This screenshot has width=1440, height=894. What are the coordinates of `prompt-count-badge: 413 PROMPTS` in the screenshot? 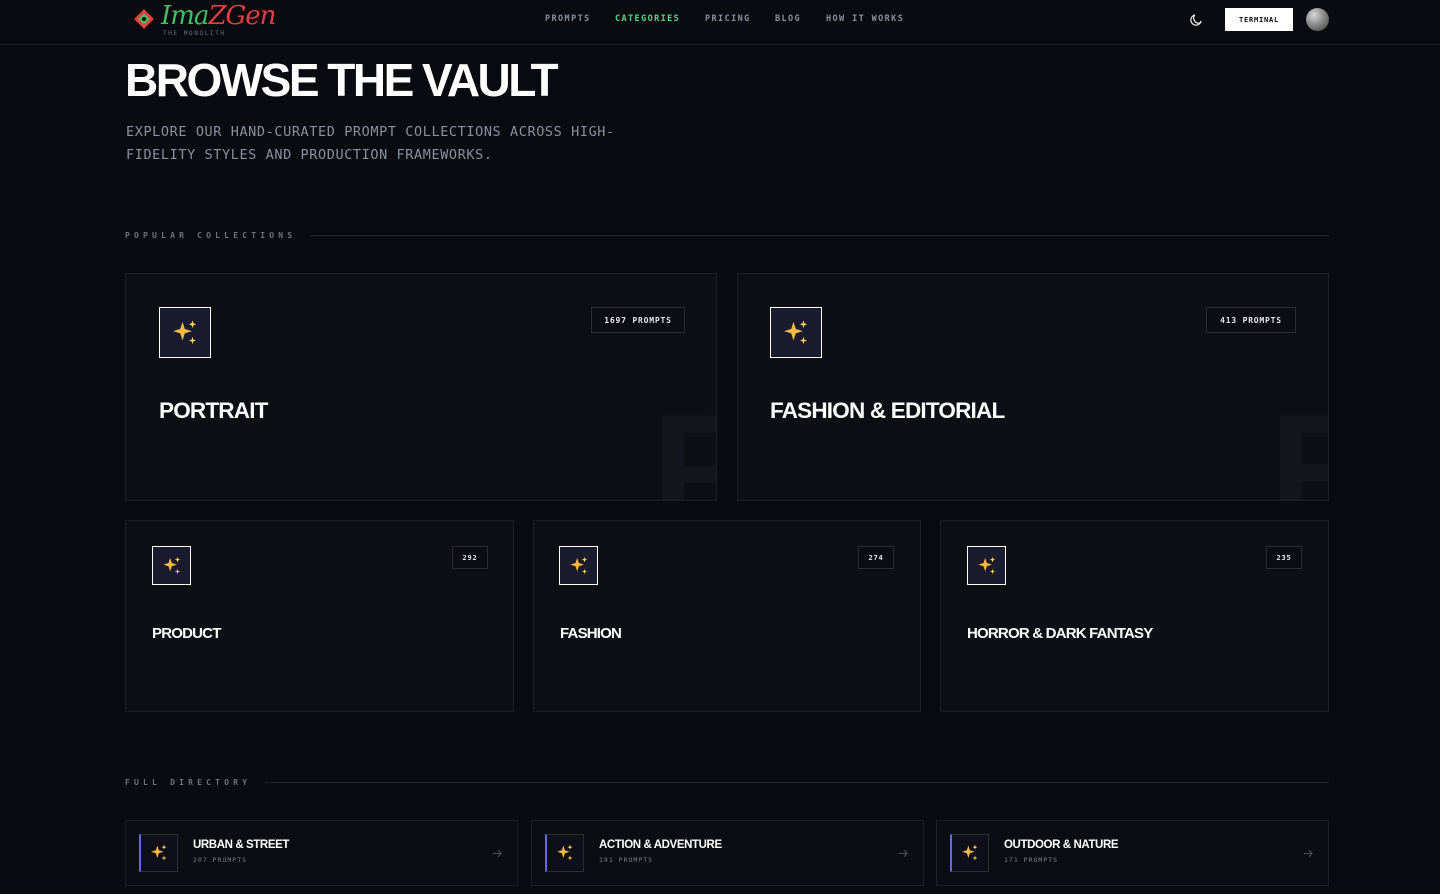 It's located at (1251, 320).